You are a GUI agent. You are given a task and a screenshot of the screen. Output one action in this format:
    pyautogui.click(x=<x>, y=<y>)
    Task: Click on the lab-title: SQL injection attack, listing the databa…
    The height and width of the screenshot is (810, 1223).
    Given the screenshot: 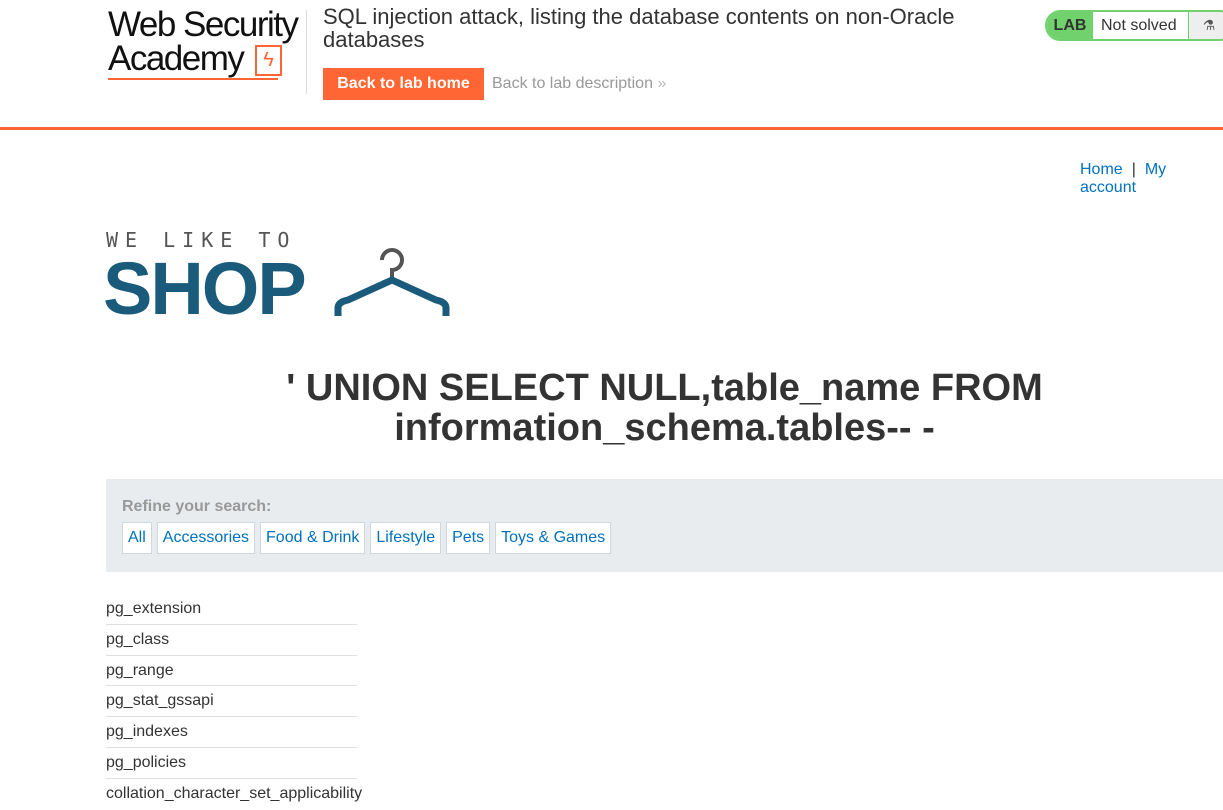 What is the action you would take?
    pyautogui.click(x=639, y=28)
    